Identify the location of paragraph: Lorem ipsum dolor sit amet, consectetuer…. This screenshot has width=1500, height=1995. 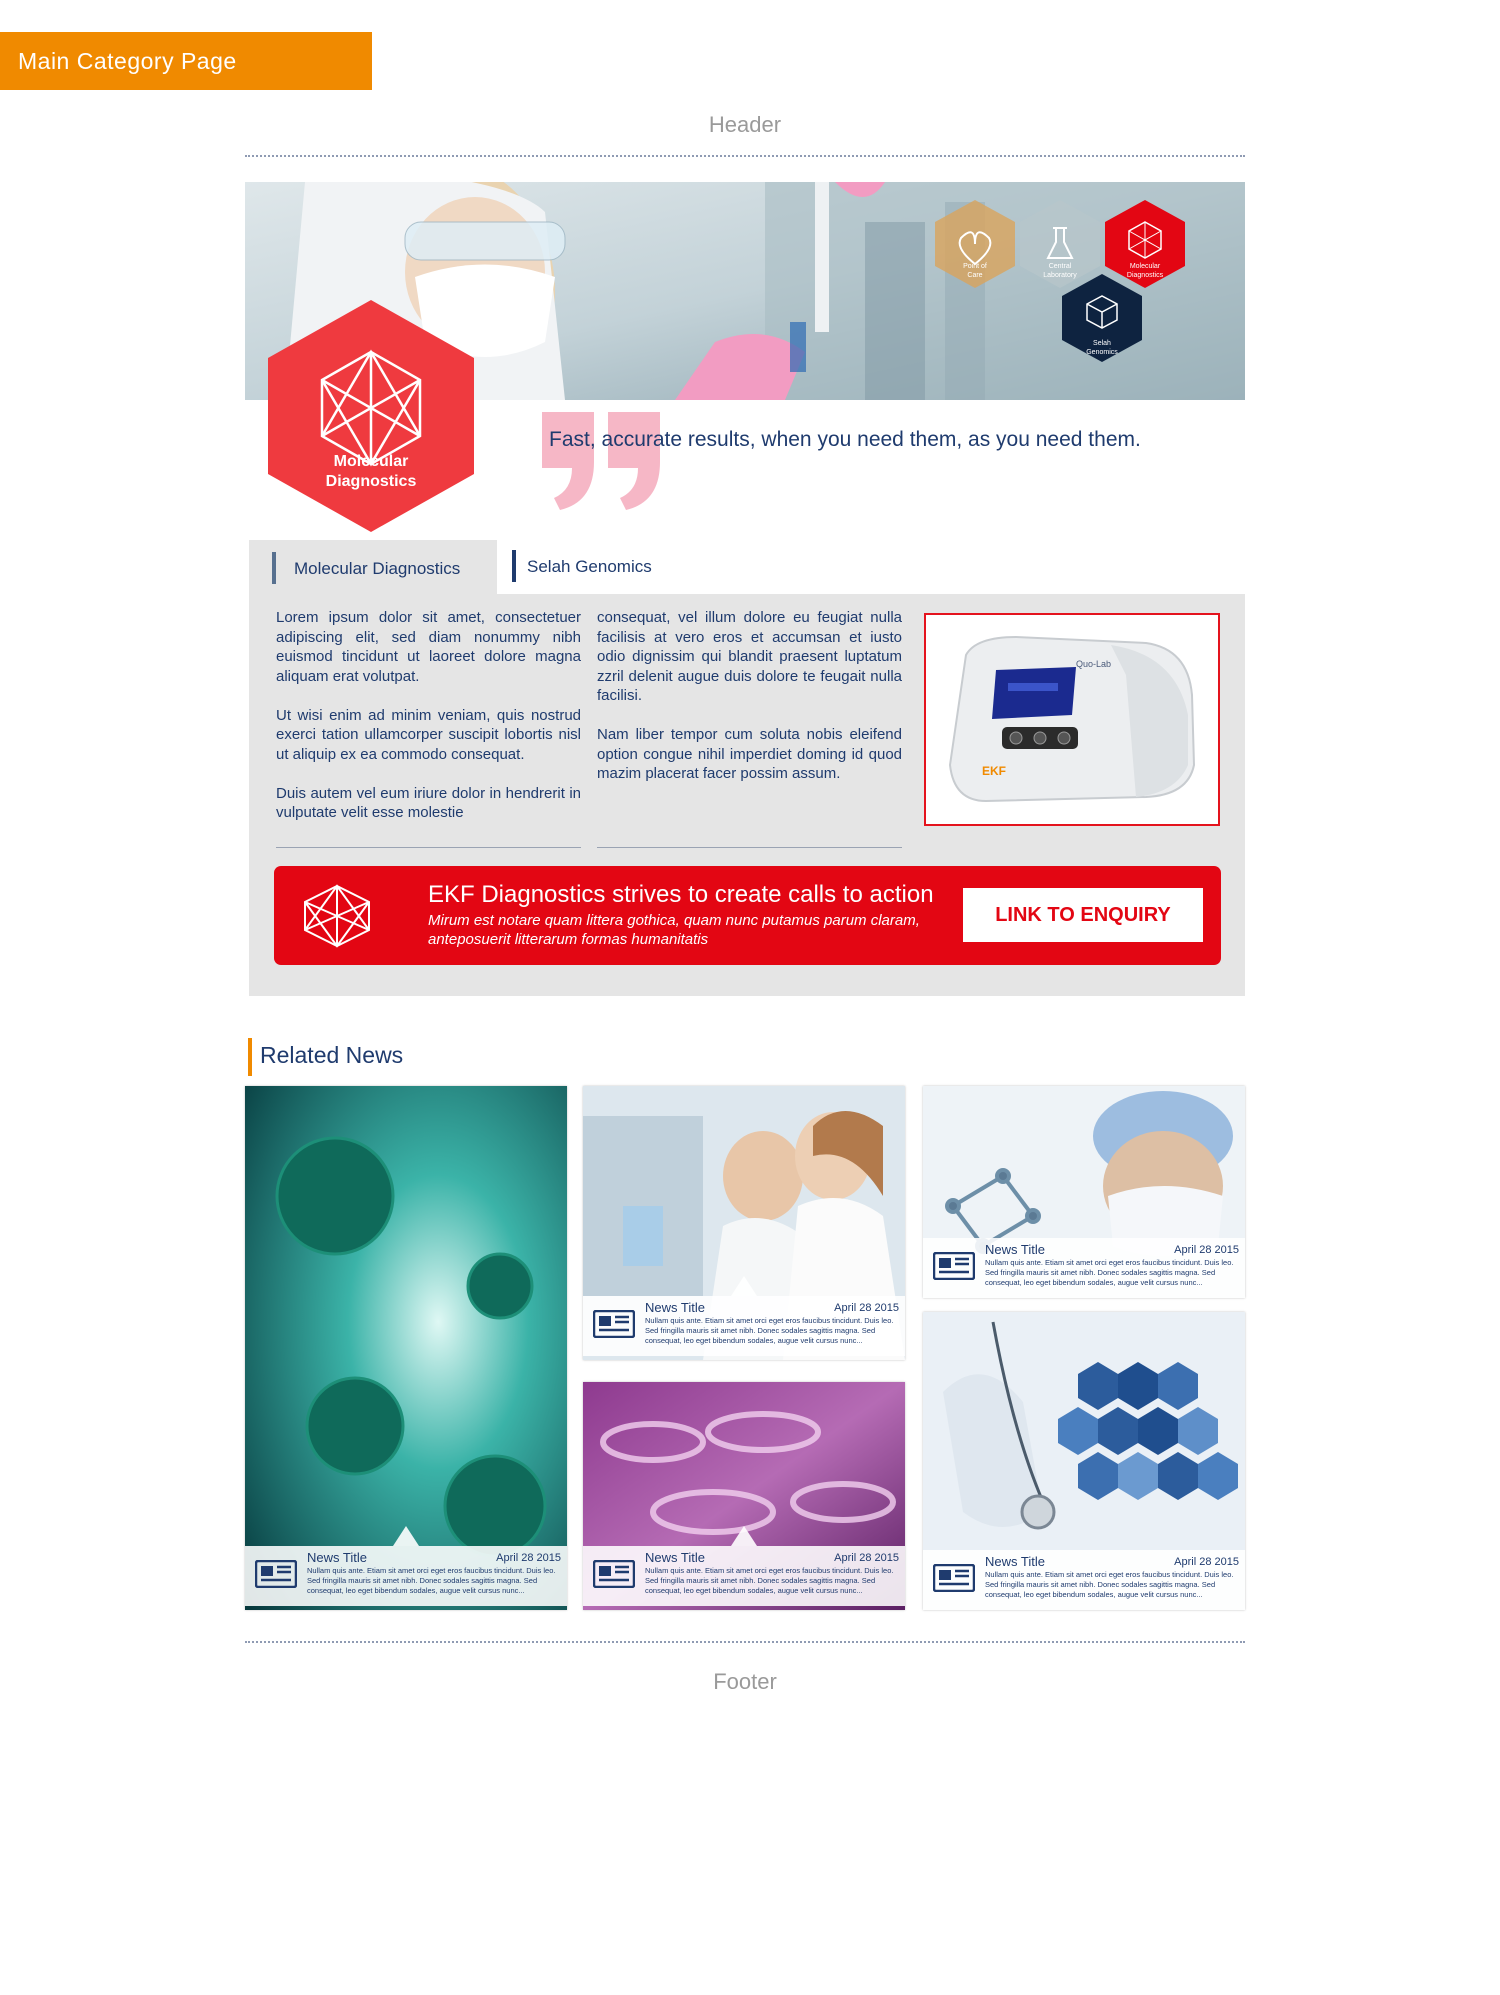
(428, 647).